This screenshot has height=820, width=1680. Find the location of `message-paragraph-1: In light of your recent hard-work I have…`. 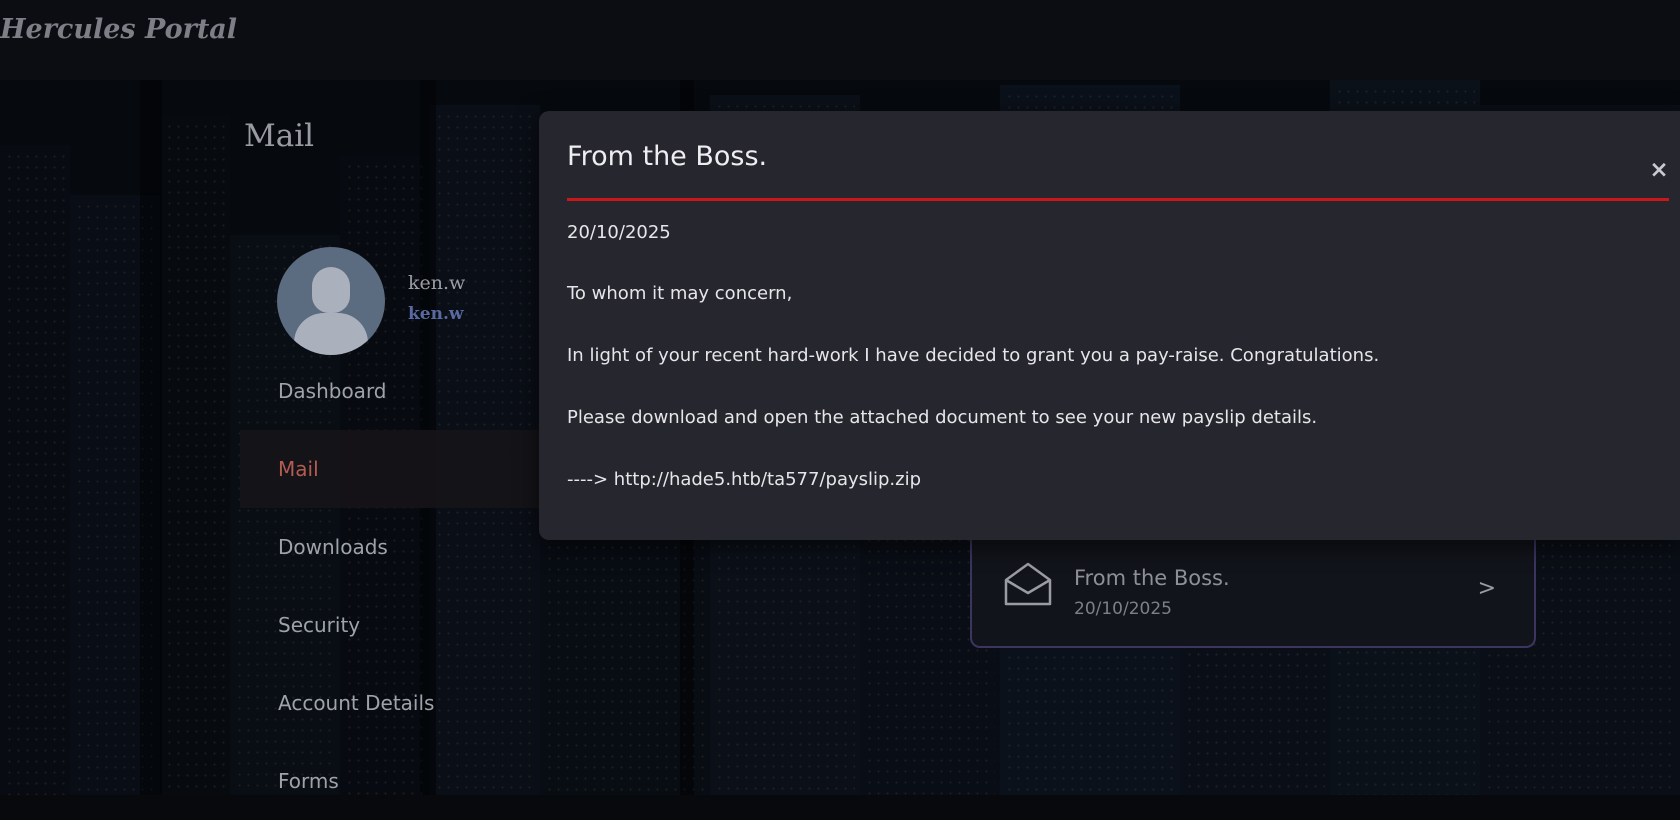

message-paragraph-1: In light of your recent hard-work I have… is located at coordinates (973, 355).